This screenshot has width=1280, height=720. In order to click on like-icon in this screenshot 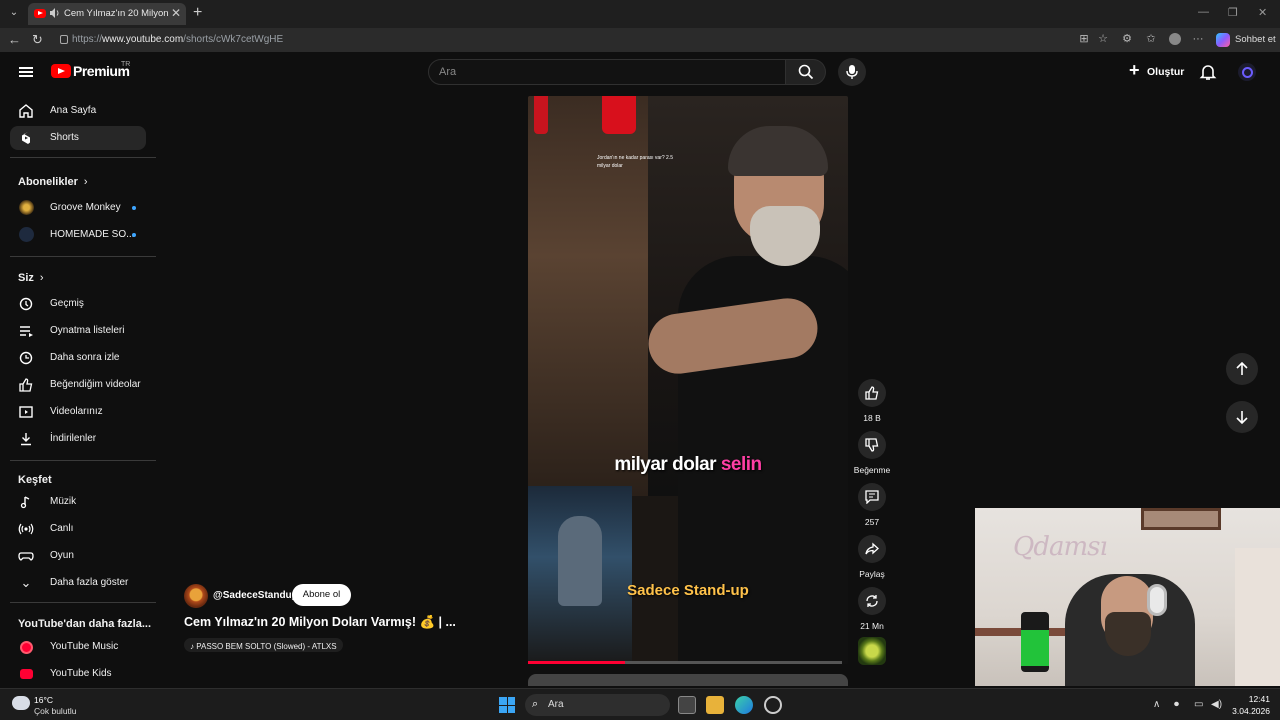, I will do `click(26, 385)`.